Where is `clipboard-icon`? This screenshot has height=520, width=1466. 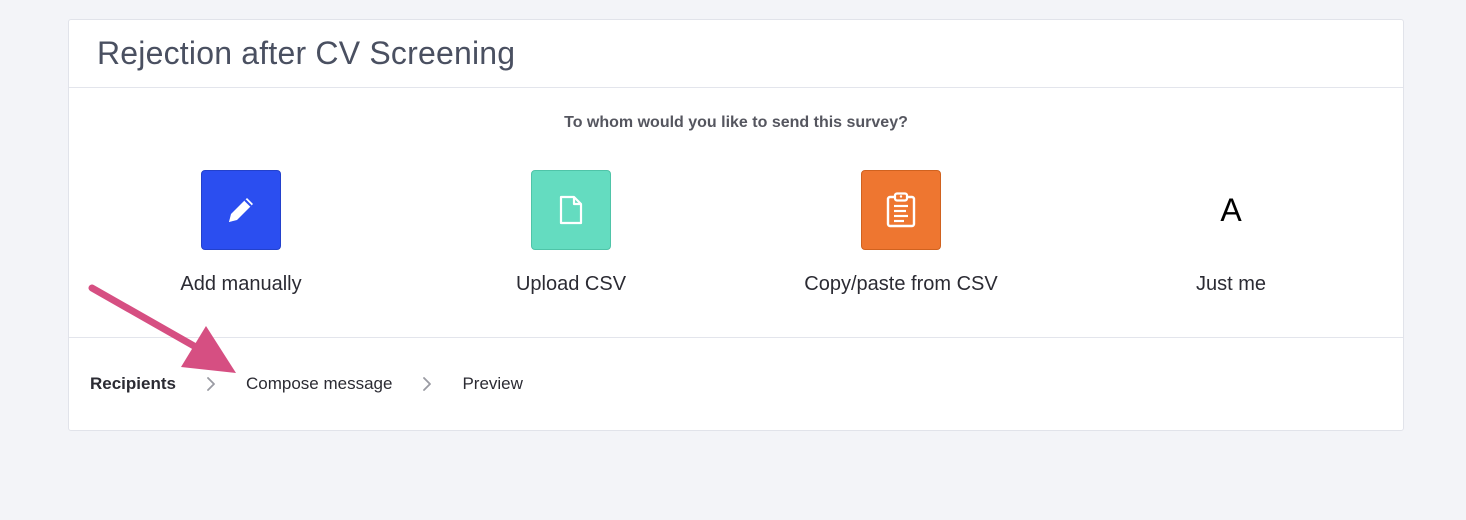
clipboard-icon is located at coordinates (901, 210).